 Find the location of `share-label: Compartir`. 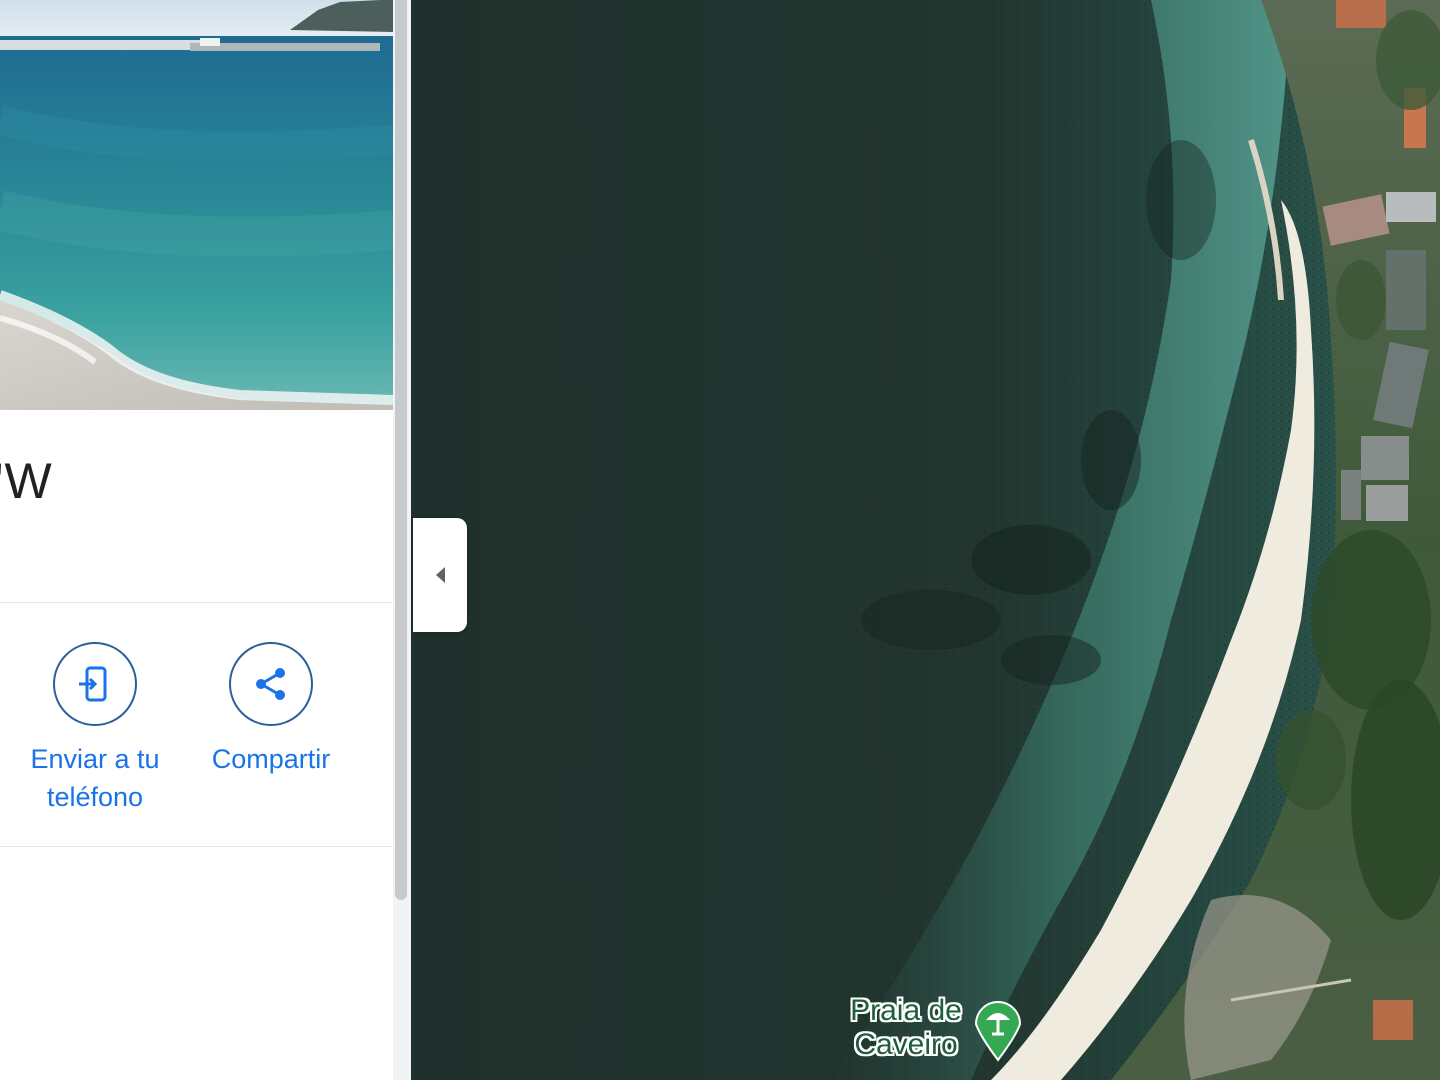

share-label: Compartir is located at coordinates (271, 759).